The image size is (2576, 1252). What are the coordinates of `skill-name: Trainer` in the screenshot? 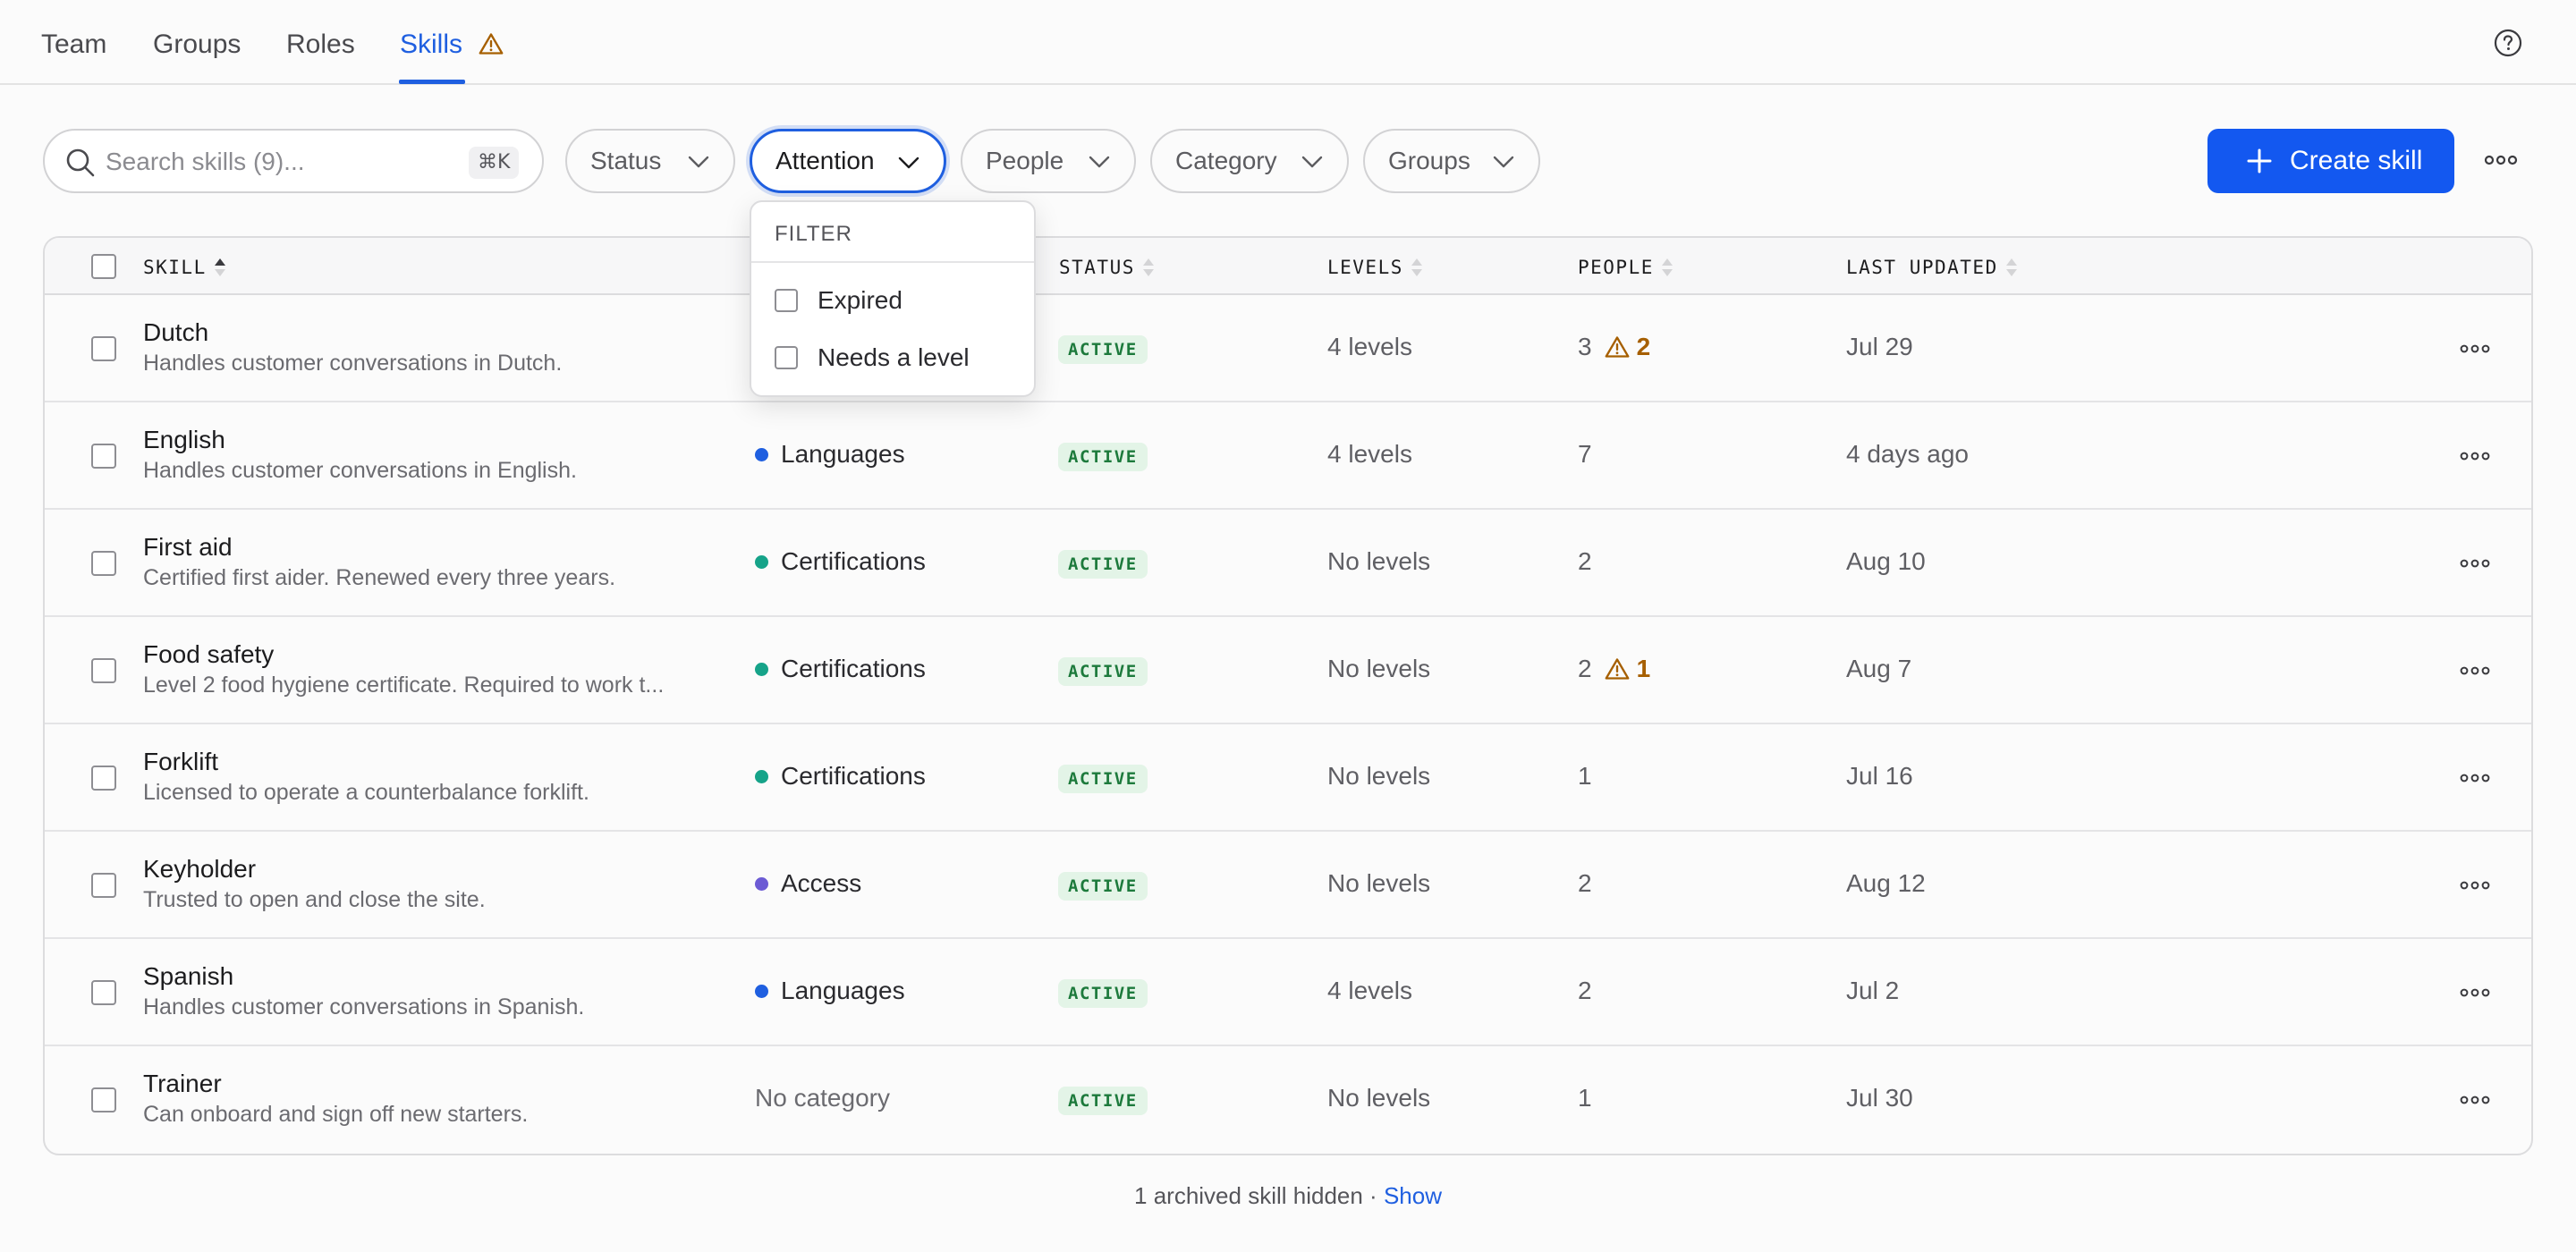 It's located at (182, 1084).